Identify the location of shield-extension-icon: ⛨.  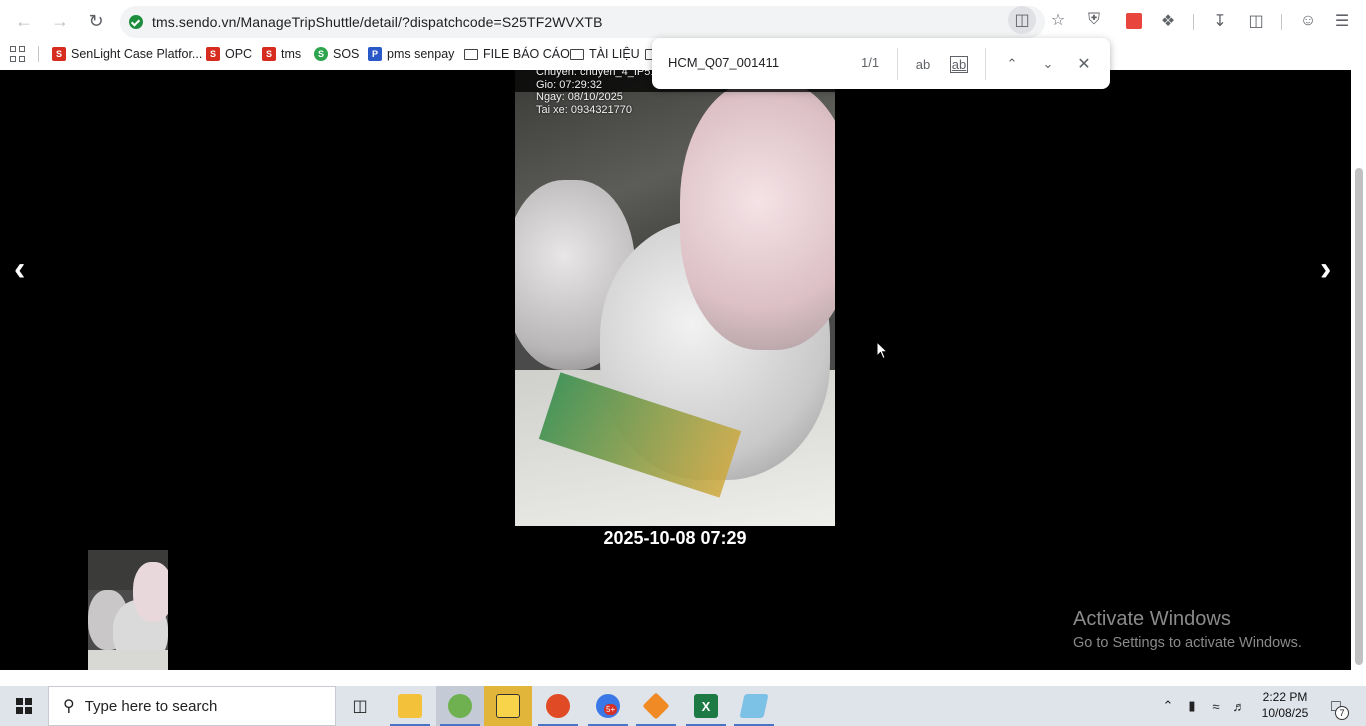
(1094, 20).